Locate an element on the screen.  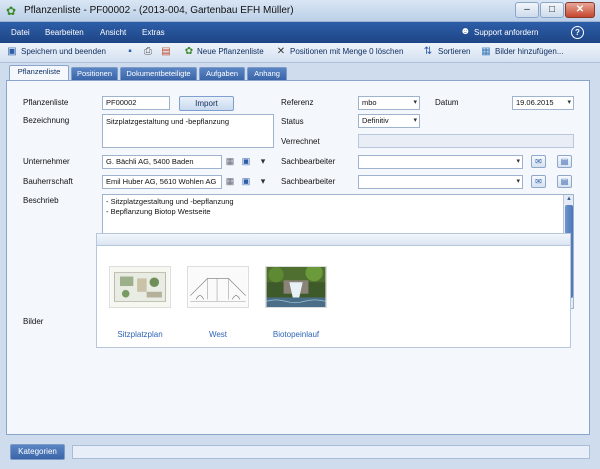
kategorien-button: Kategorien is located at coordinates (37, 452).